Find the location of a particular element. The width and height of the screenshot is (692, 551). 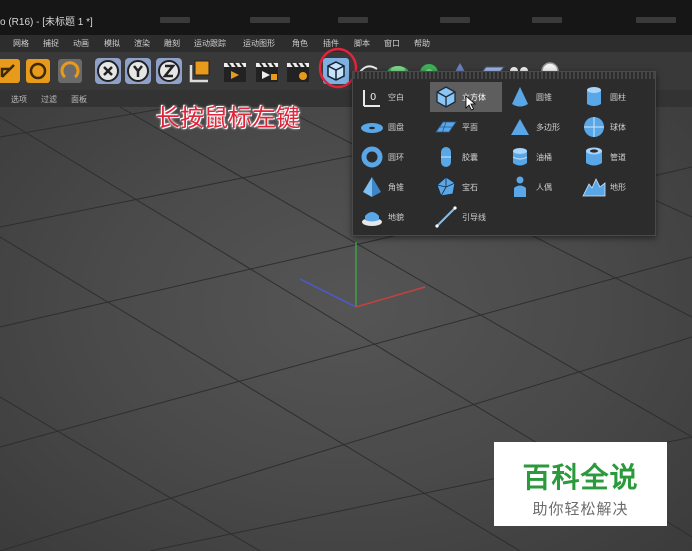

plane-icon is located at coordinates (446, 127).